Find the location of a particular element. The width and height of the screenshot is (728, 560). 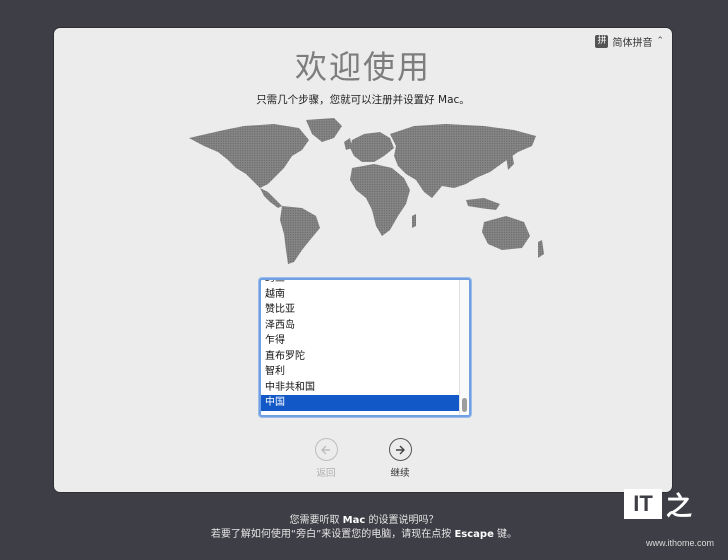

voiceover-line1: 您需要听取 Mac 的设置说明吗？ is located at coordinates (364, 520).